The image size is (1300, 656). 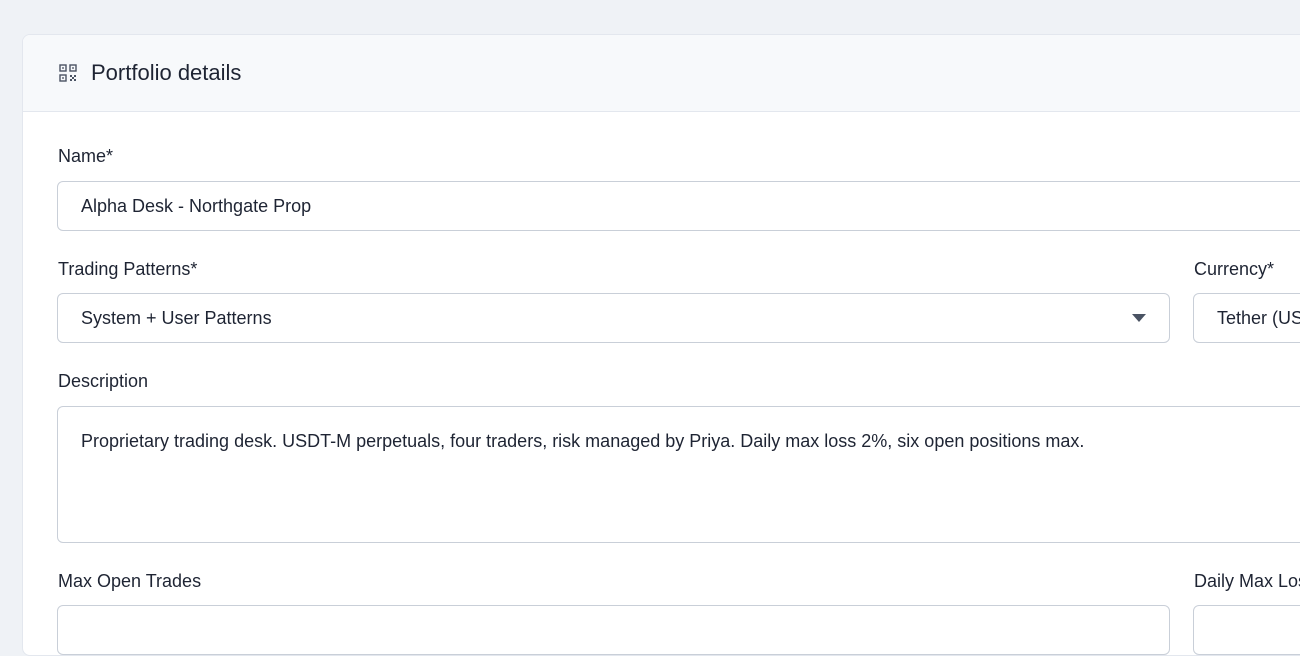 I want to click on page-title: Portfolio details, so click(x=166, y=72).